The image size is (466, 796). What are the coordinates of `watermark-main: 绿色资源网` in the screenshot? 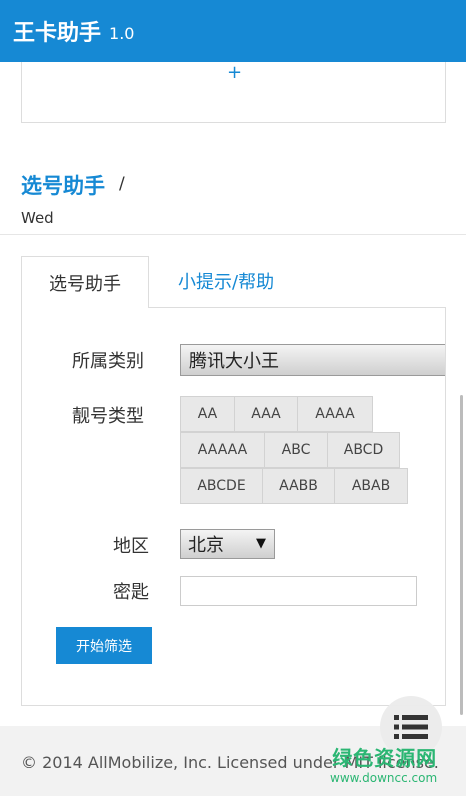 It's located at (385, 758).